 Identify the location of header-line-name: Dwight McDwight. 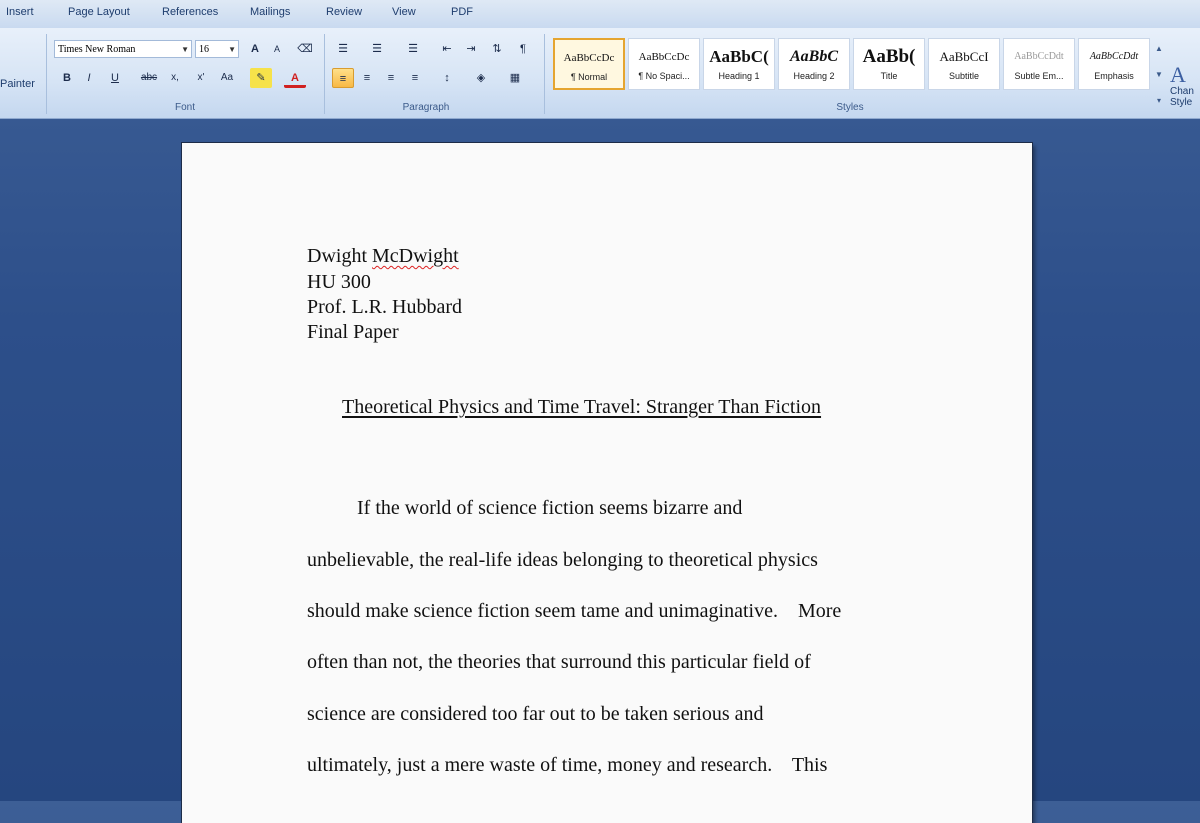
(383, 256).